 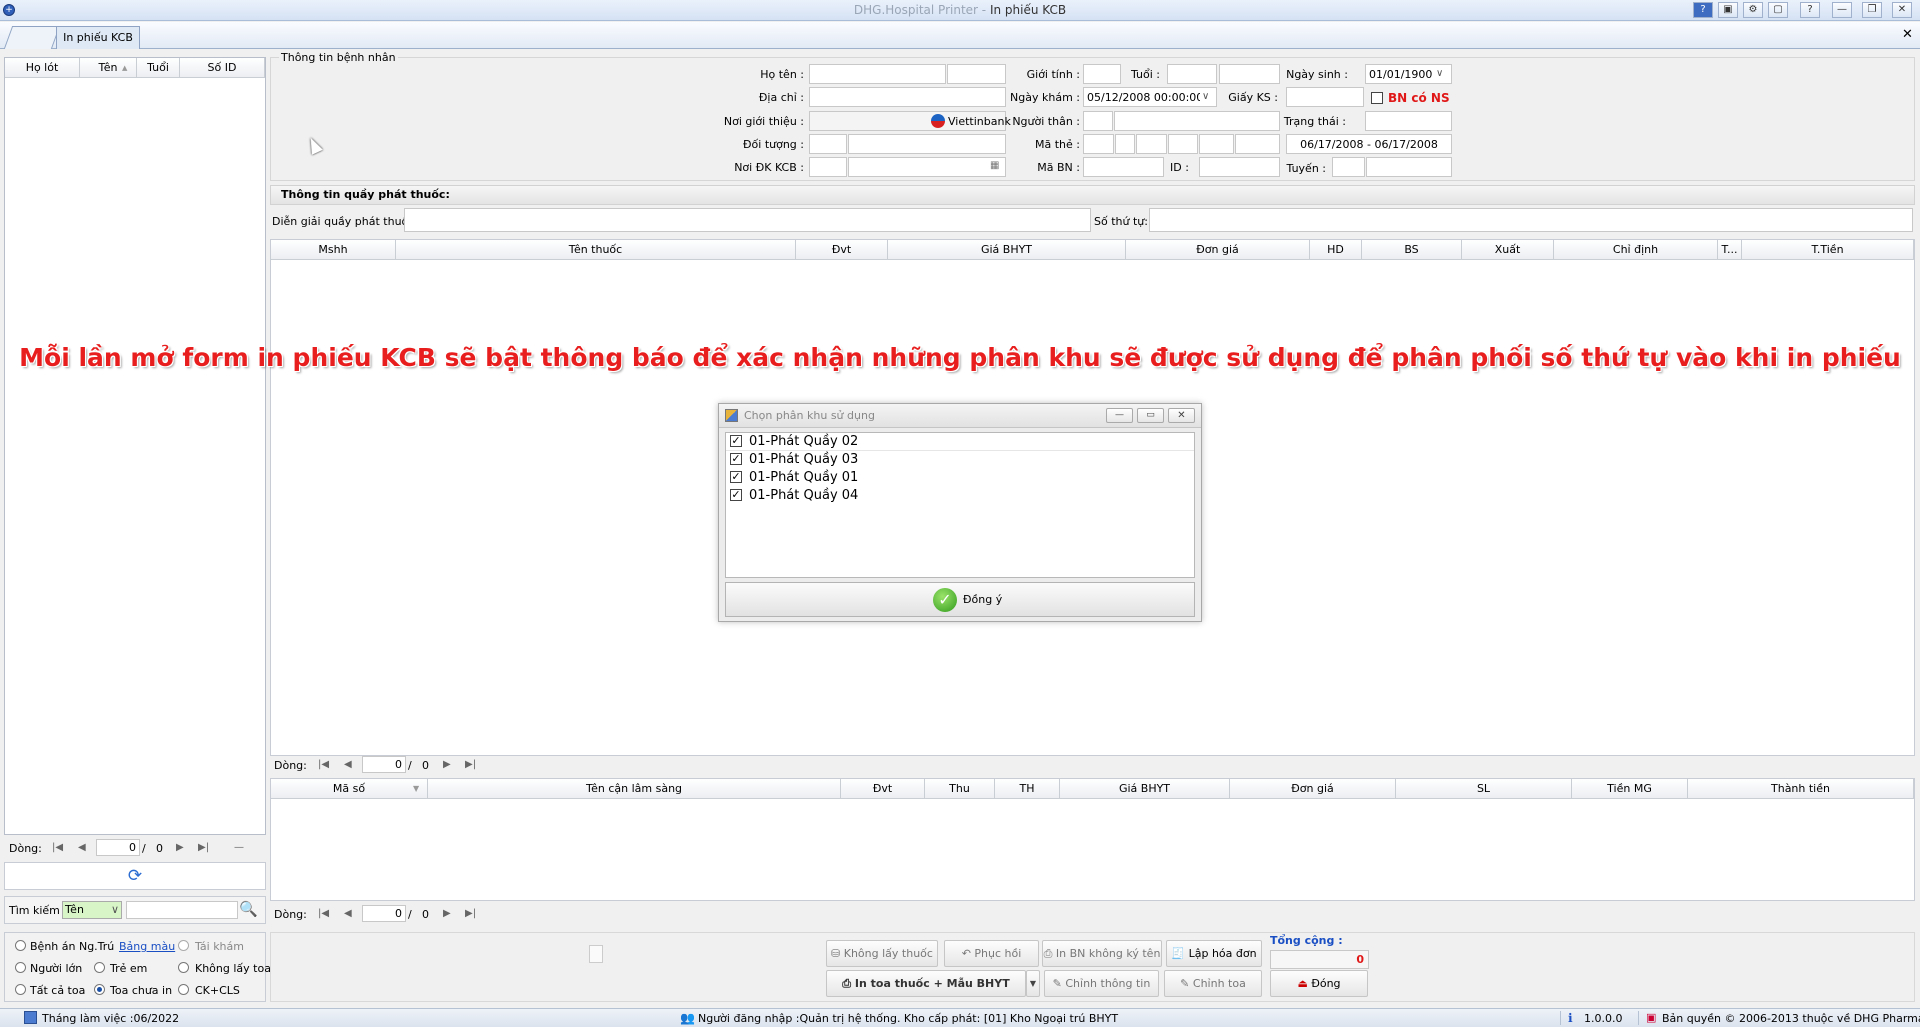 What do you see at coordinates (239, 847) in the screenshot?
I see `collapse-icon: —` at bounding box center [239, 847].